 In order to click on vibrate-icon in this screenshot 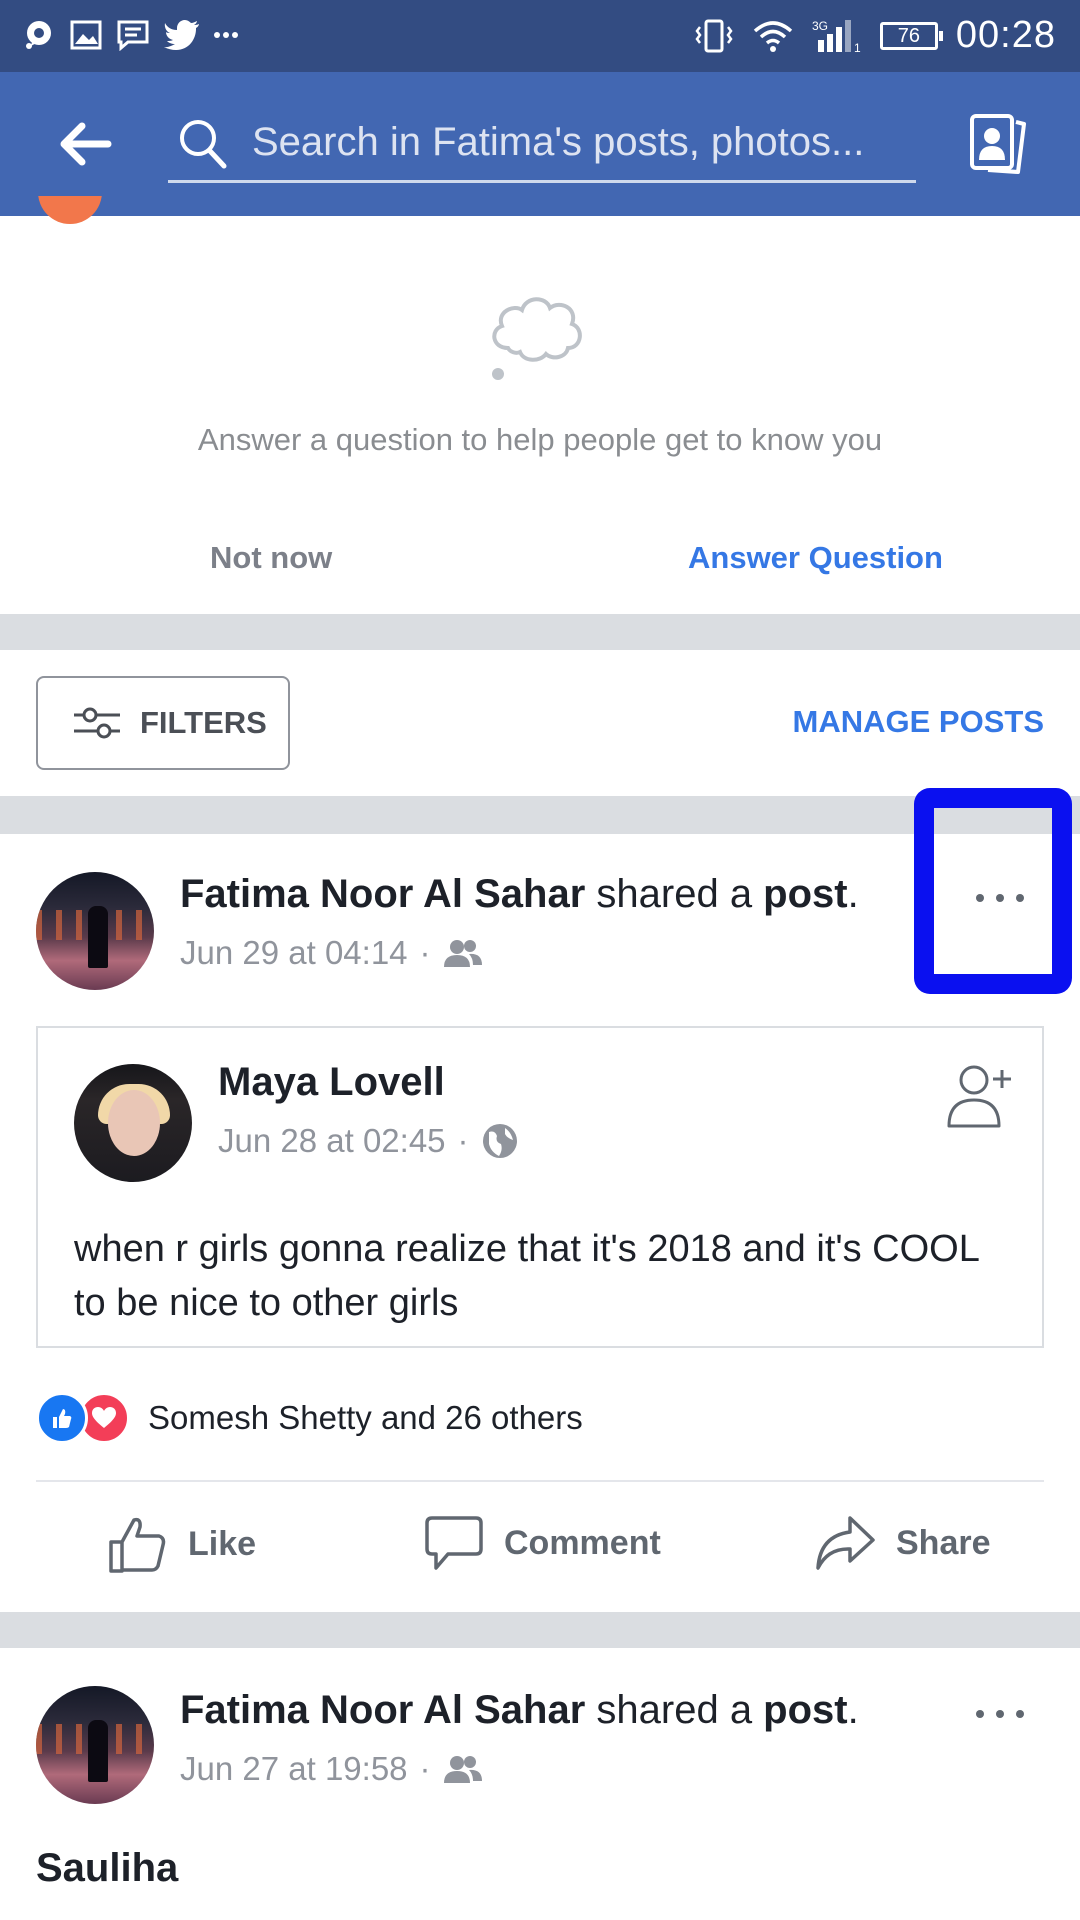, I will do `click(714, 35)`.